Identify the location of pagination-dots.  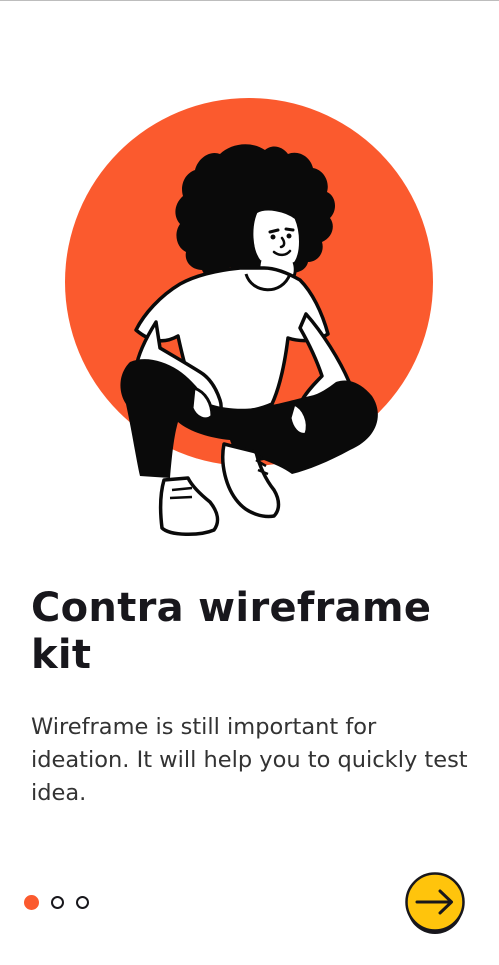
(62, 902).